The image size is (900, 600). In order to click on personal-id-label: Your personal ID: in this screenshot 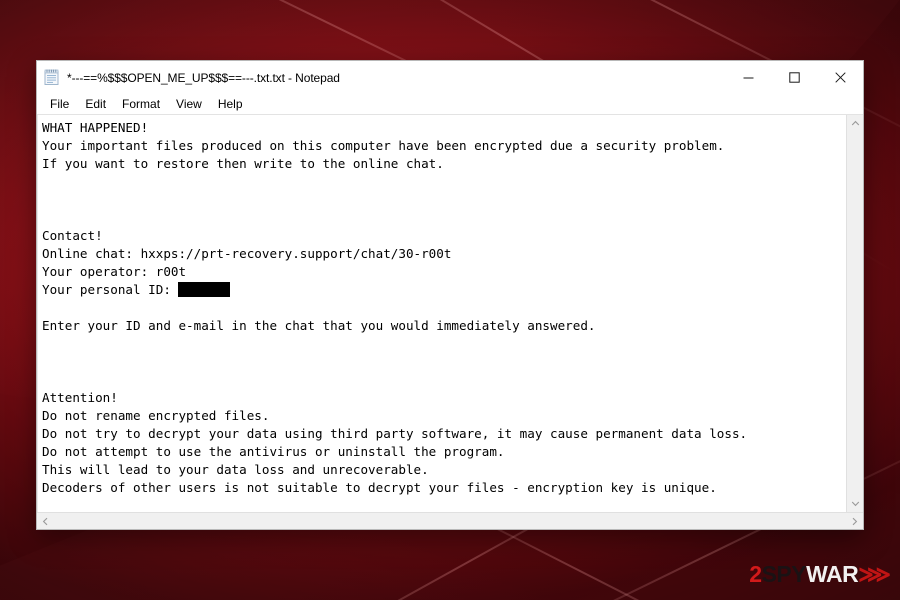, I will do `click(110, 289)`.